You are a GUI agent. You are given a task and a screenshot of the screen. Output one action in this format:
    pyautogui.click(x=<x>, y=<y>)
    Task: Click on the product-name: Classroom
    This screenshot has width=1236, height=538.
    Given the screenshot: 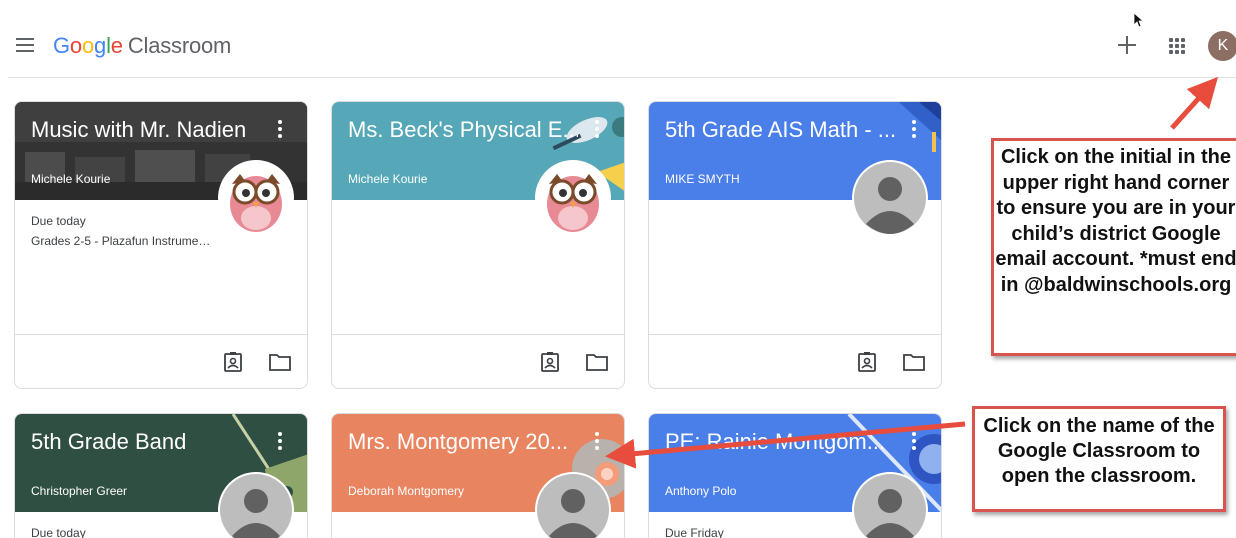 What is the action you would take?
    pyautogui.click(x=179, y=45)
    